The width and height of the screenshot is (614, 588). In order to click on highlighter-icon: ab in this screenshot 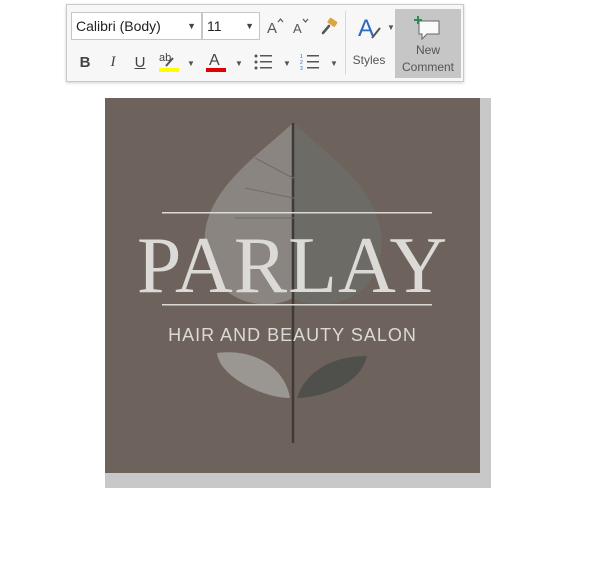, I will do `click(169, 62)`.